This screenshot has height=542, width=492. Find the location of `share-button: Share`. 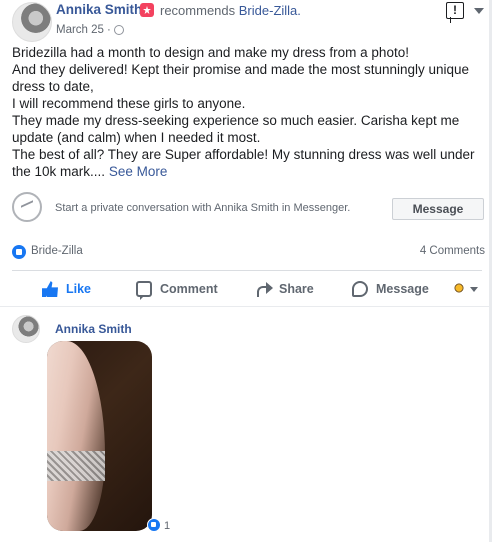

share-button: Share is located at coordinates (284, 289).